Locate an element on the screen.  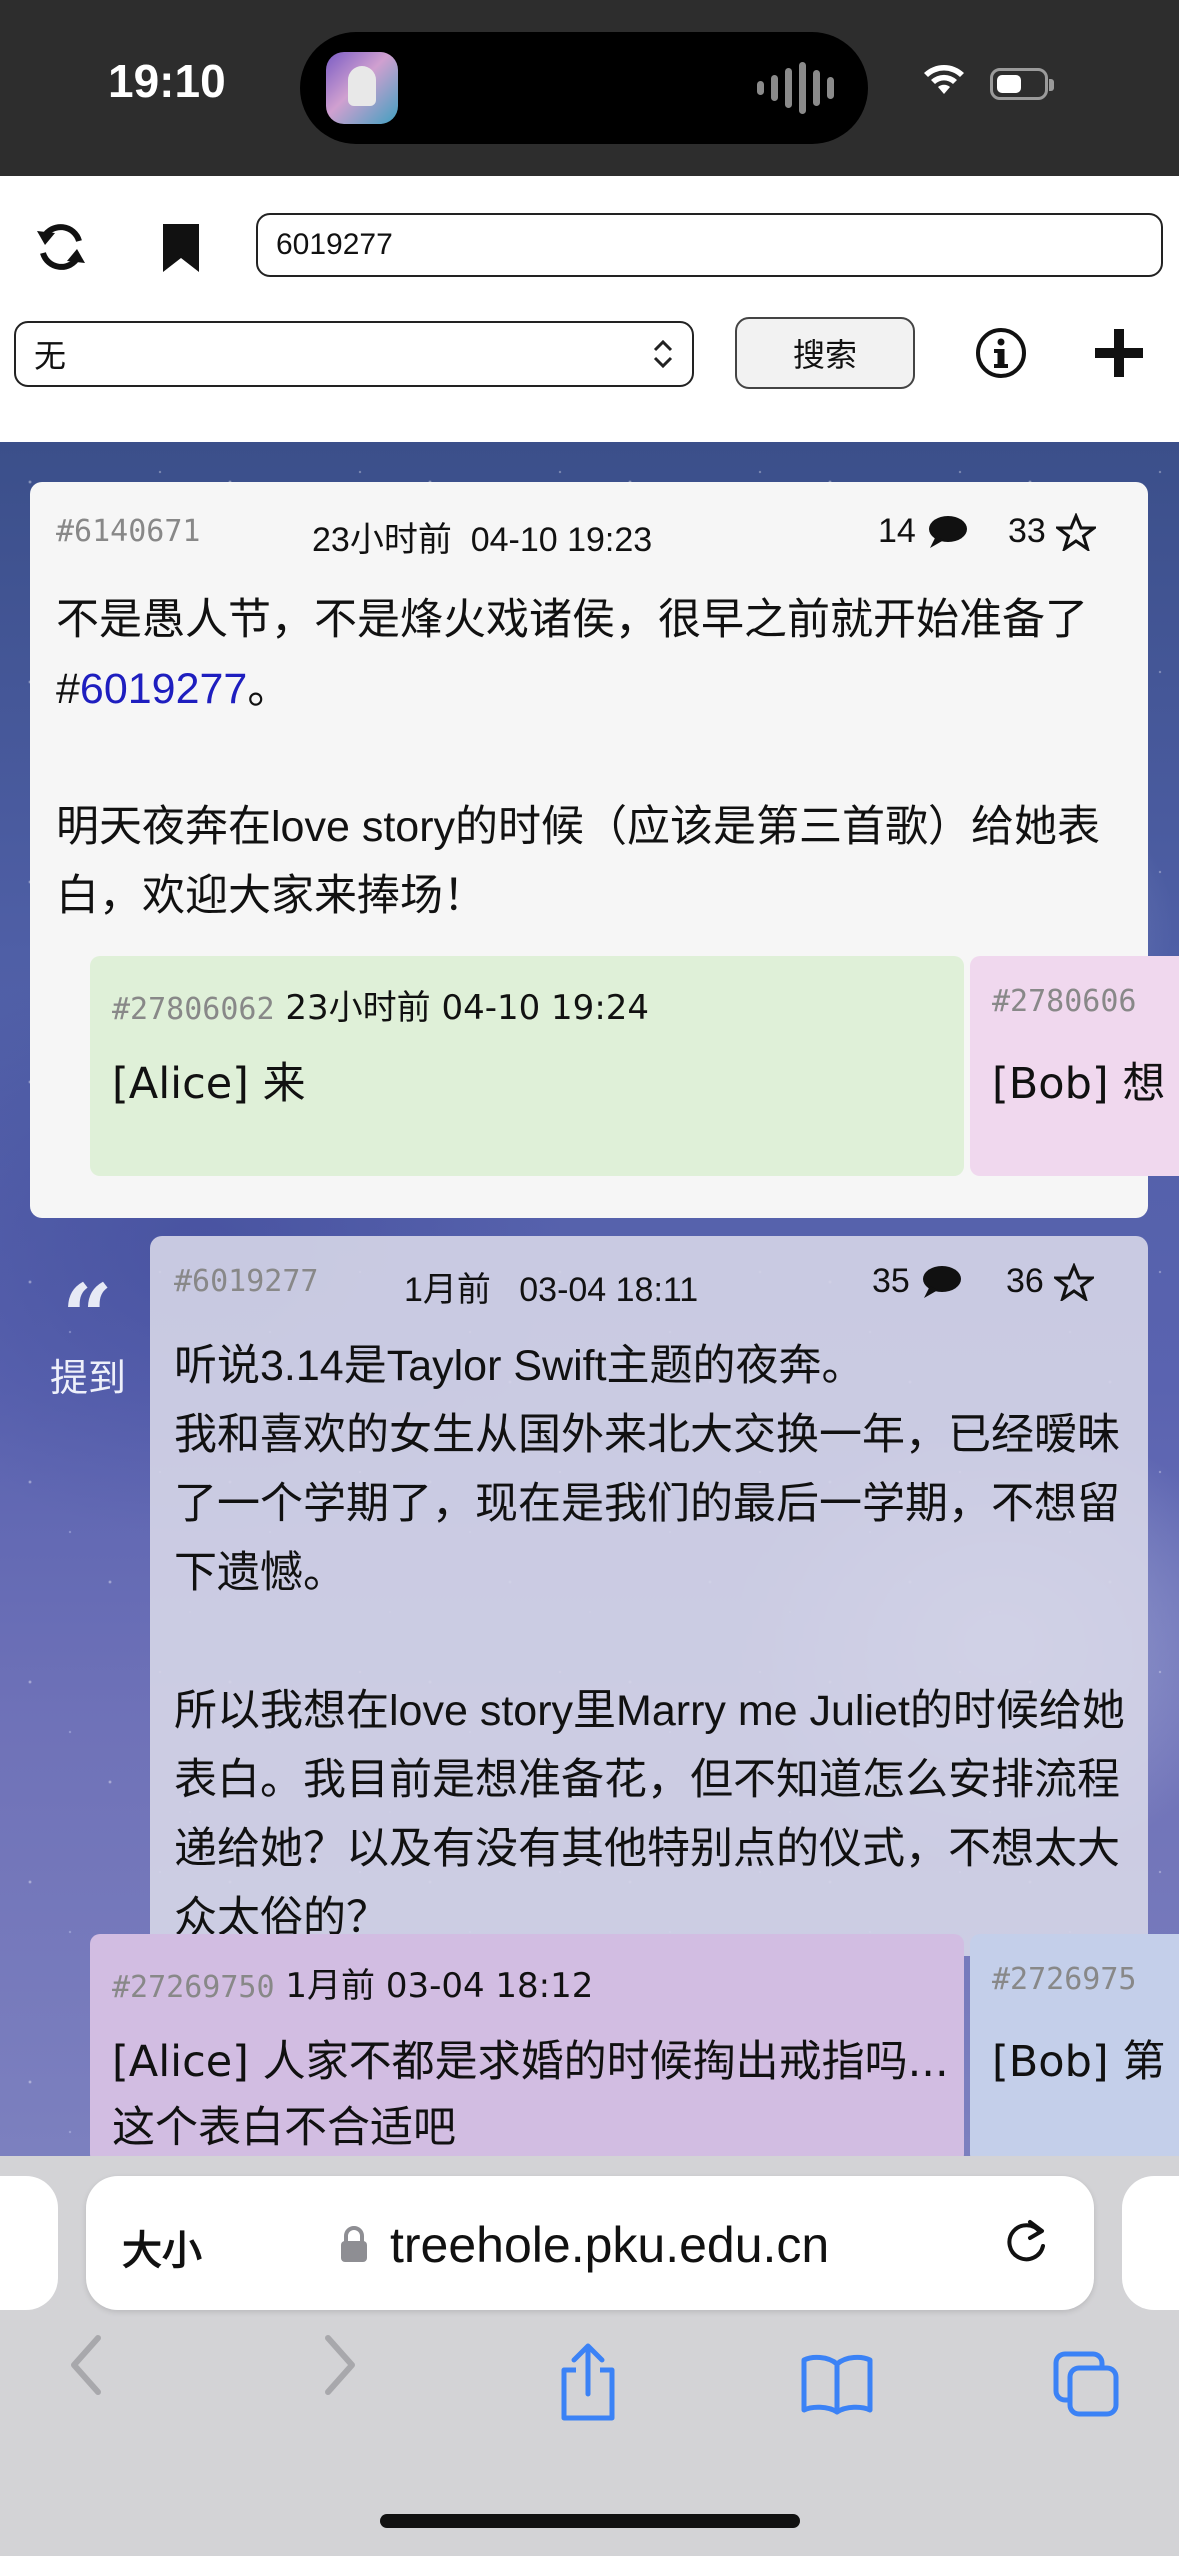
quoted-post-id: #6019277 is located at coordinates (246, 1281).